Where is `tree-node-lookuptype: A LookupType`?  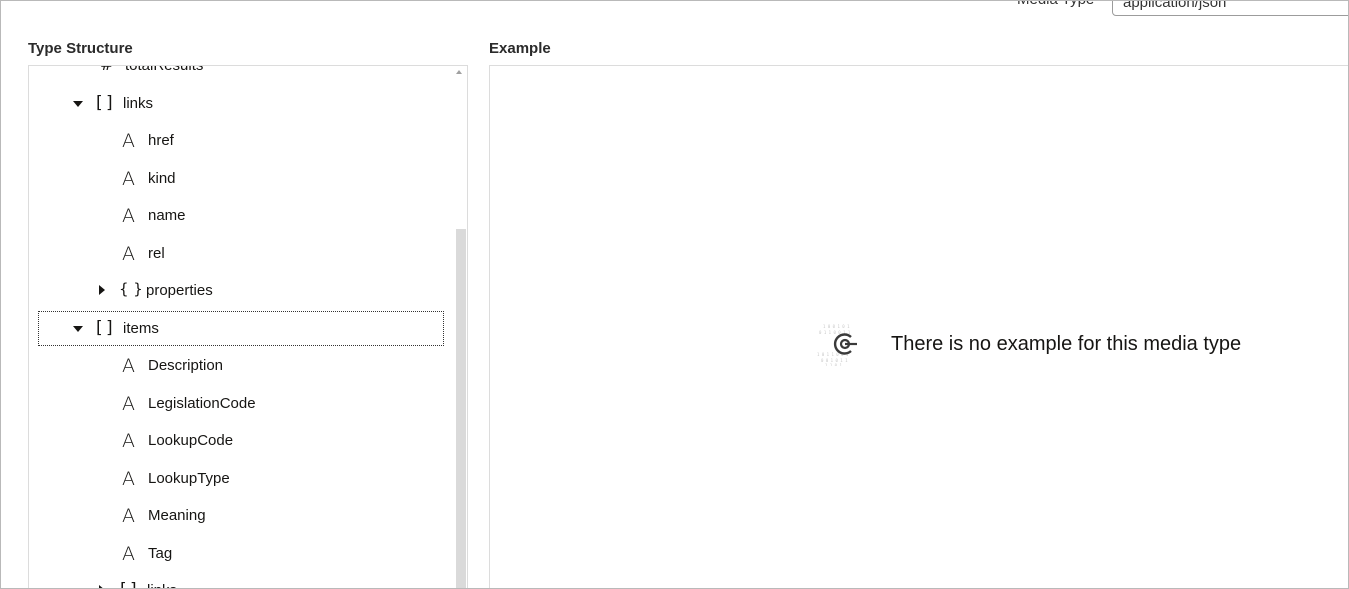 tree-node-lookuptype: A LookupType is located at coordinates (244, 478).